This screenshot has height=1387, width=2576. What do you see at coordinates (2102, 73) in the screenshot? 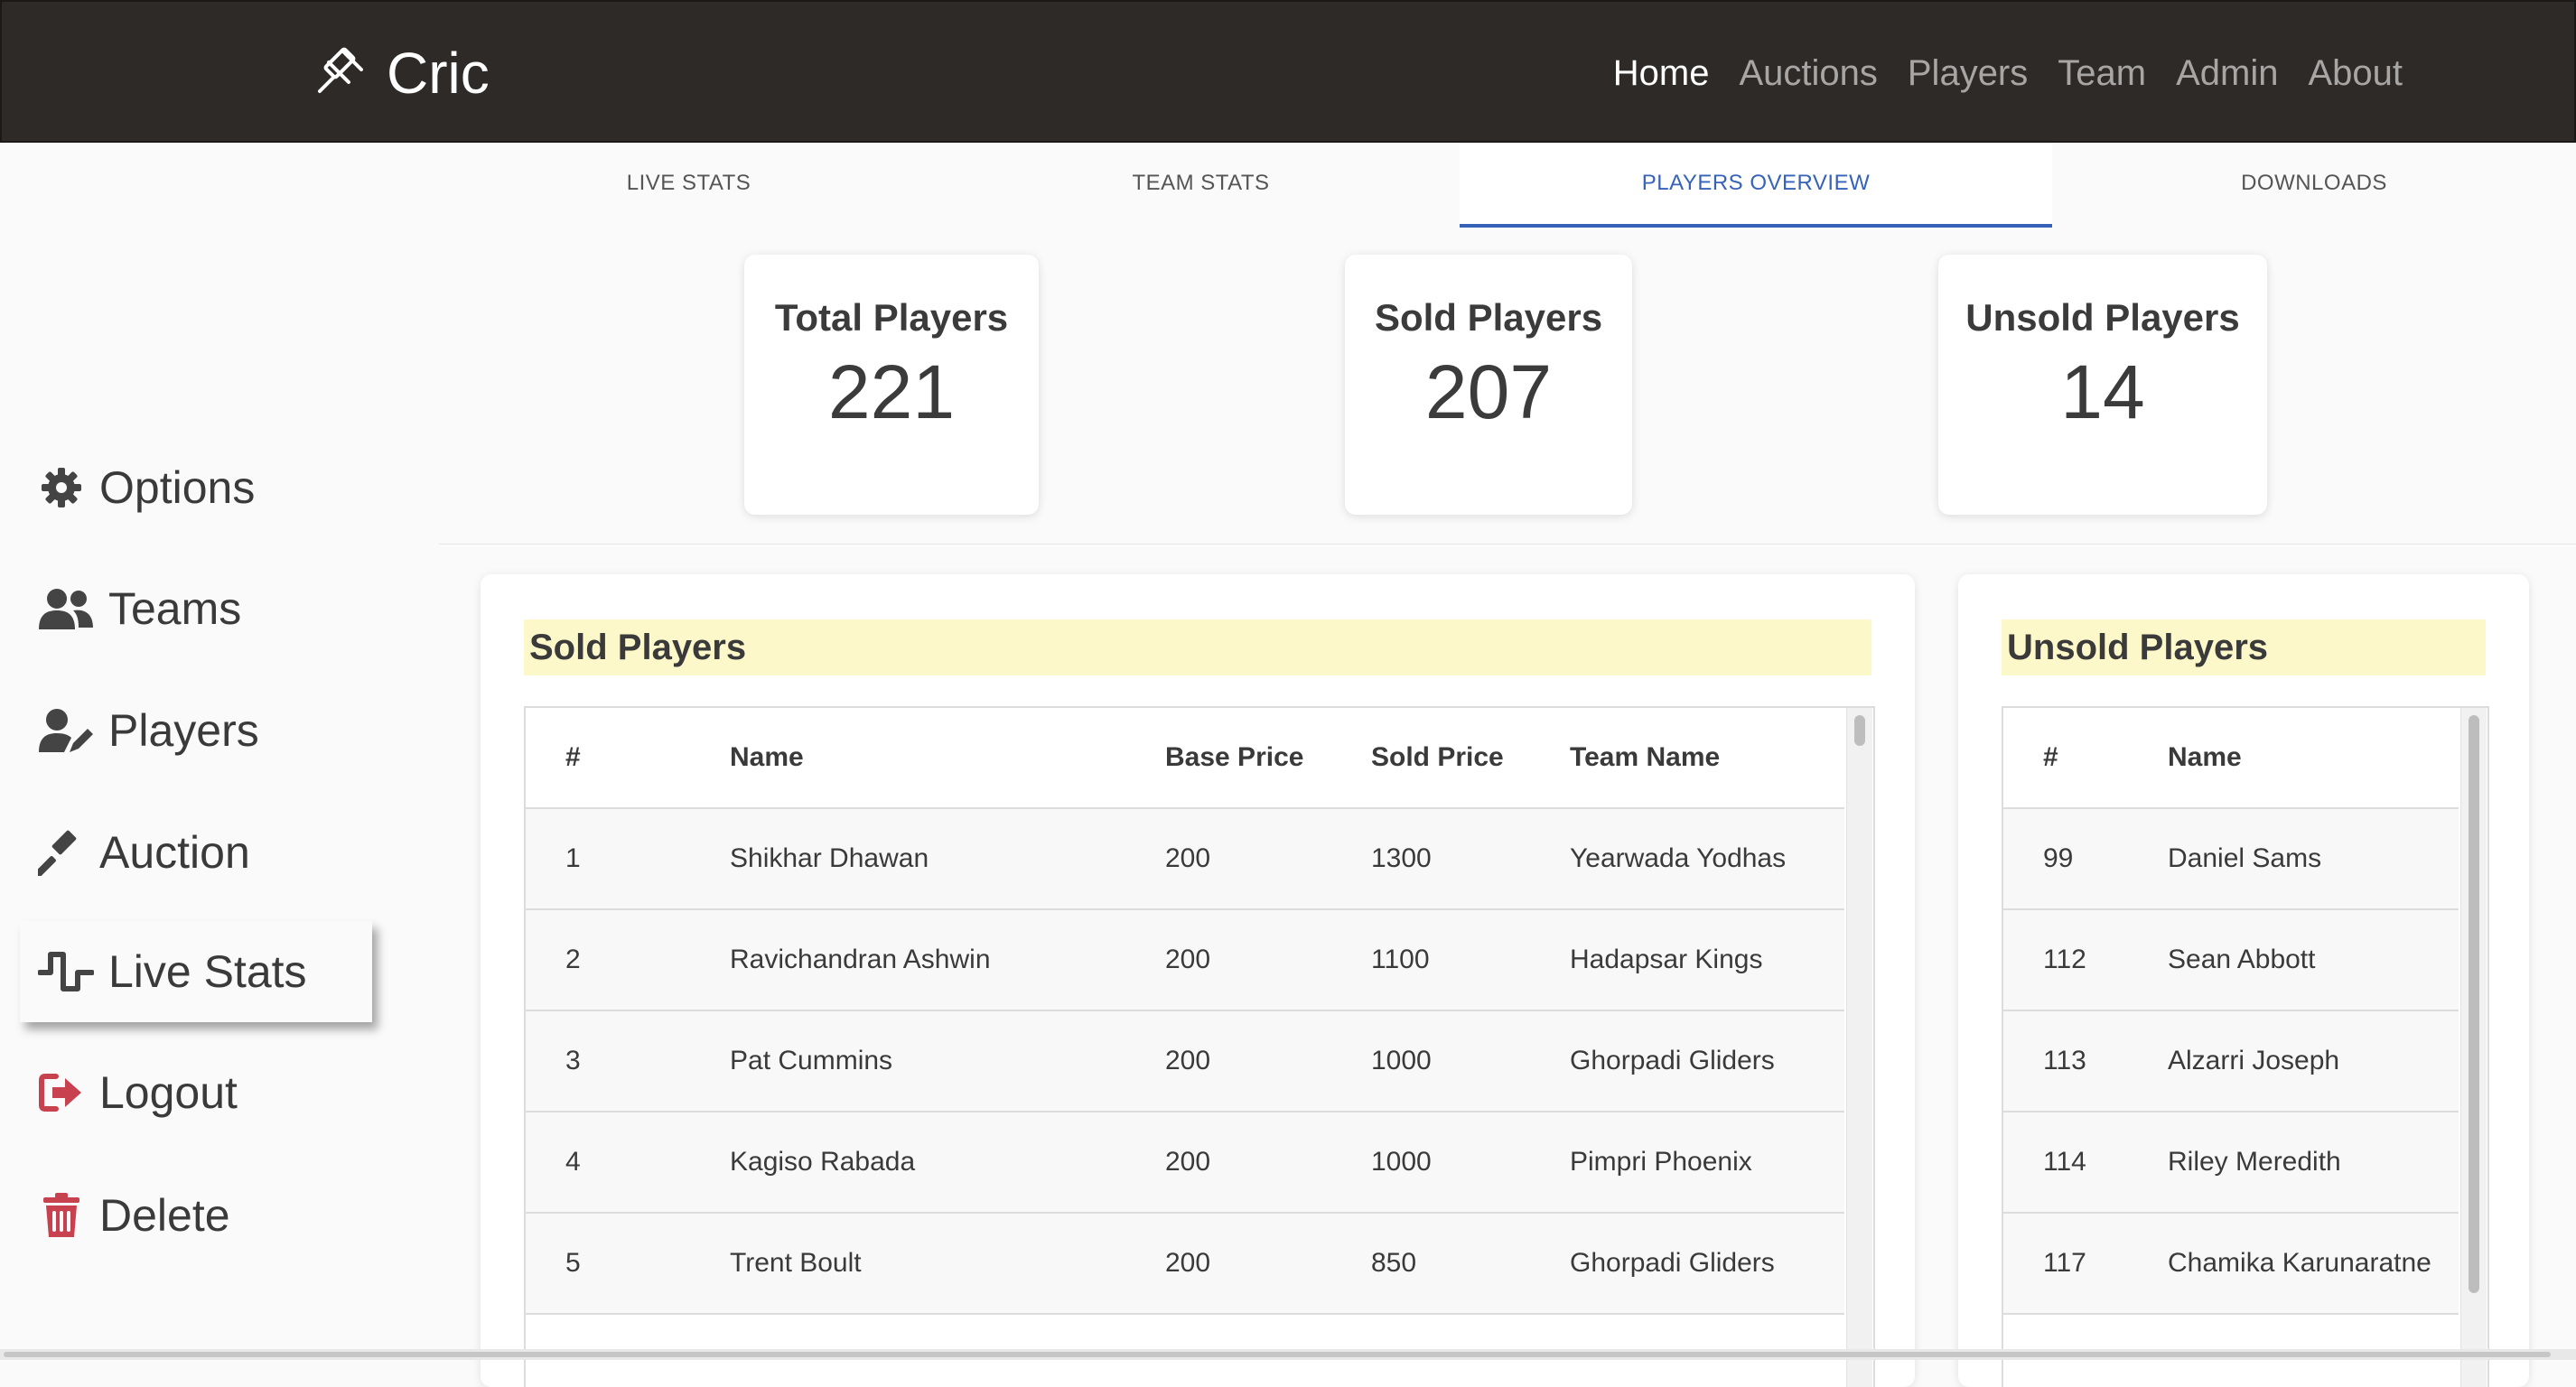
I see `nav-team: Team` at bounding box center [2102, 73].